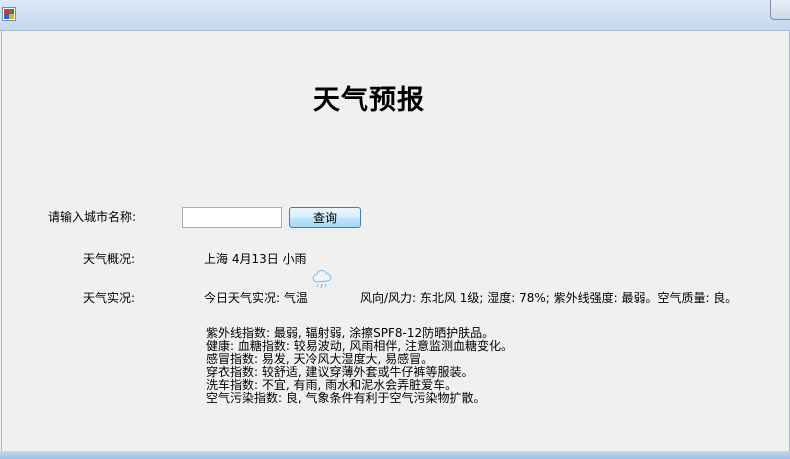  What do you see at coordinates (255, 259) in the screenshot?
I see `overview-value: 上海 4月13日 小雨` at bounding box center [255, 259].